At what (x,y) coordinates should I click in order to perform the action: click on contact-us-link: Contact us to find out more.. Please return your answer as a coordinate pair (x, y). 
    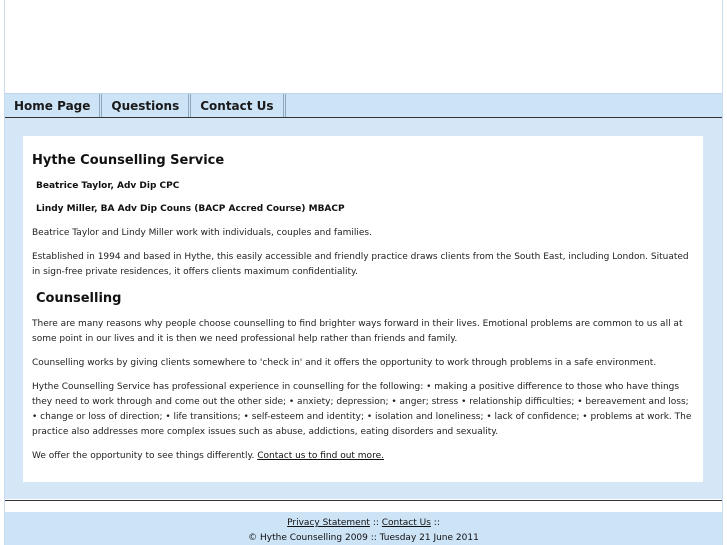
    Looking at the image, I should click on (320, 456).